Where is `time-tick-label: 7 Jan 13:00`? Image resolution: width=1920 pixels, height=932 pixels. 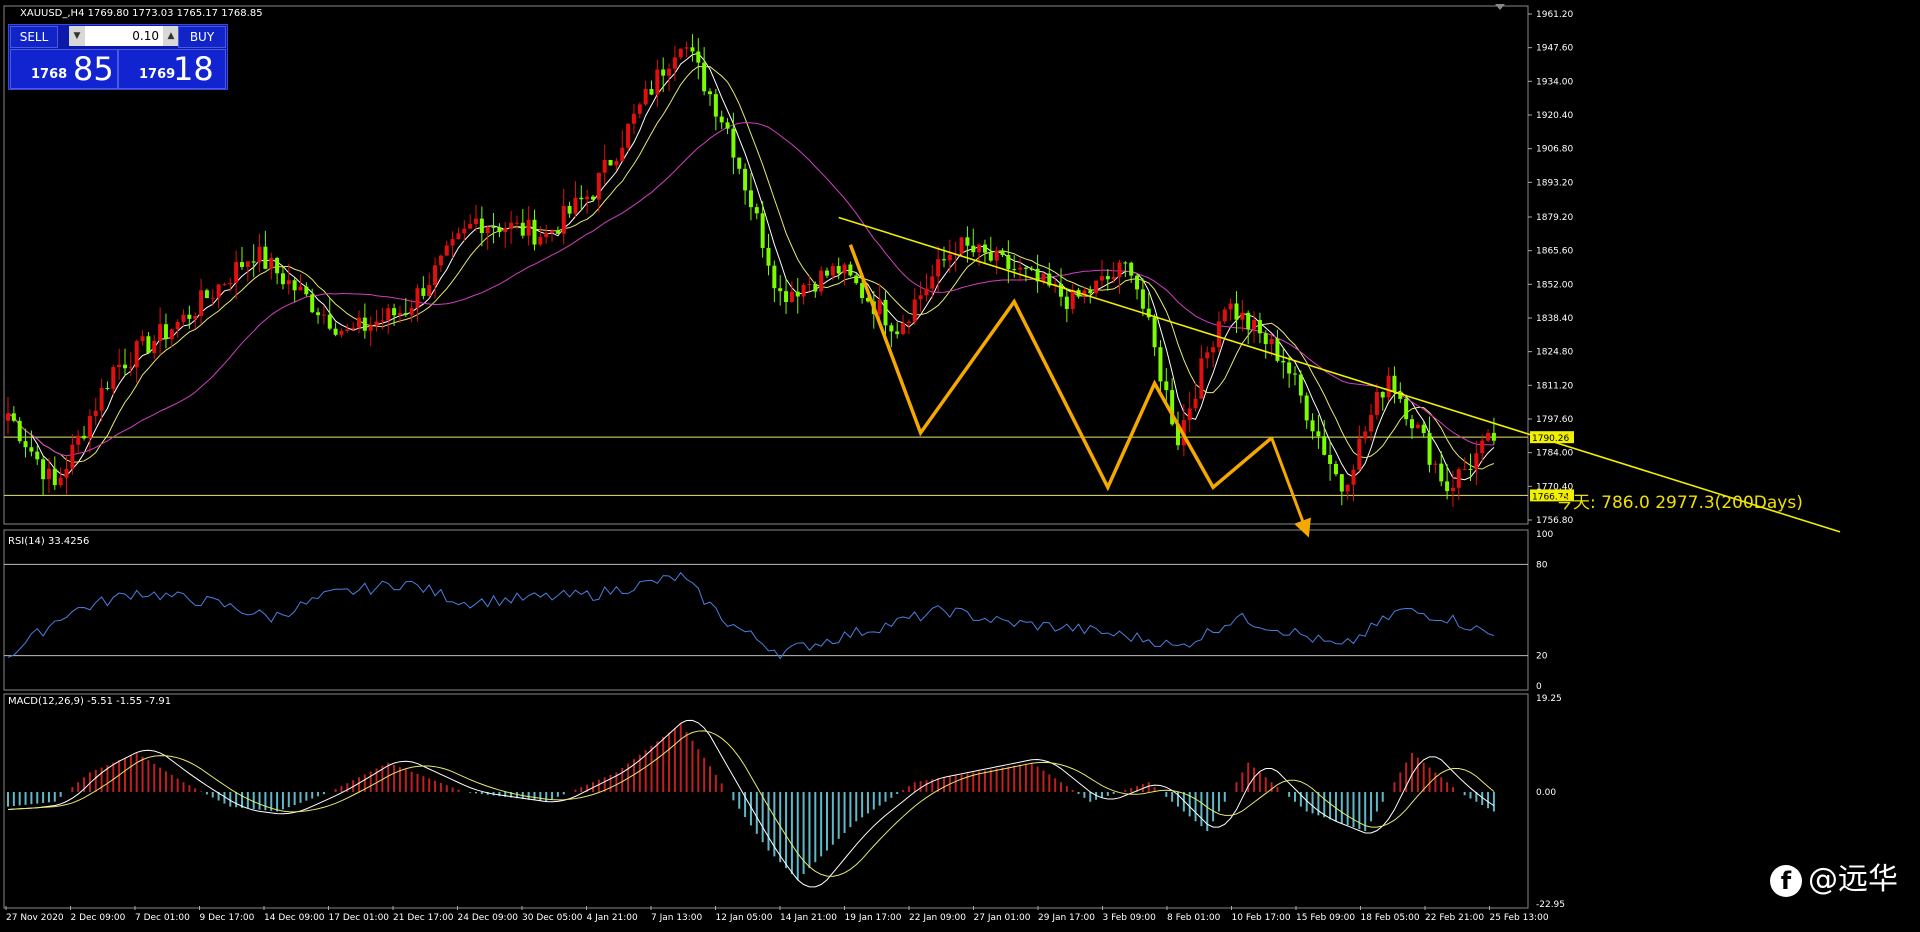
time-tick-label: 7 Jan 13:00 is located at coordinates (677, 918).